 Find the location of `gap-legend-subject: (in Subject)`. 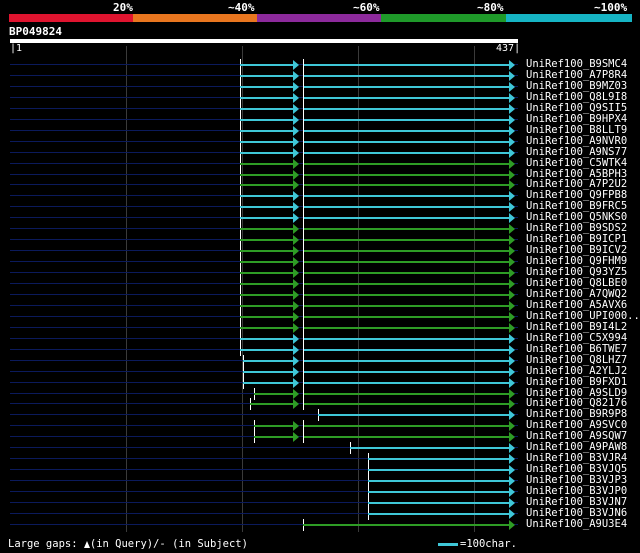

gap-legend-subject: (in Subject) is located at coordinates (210, 544).